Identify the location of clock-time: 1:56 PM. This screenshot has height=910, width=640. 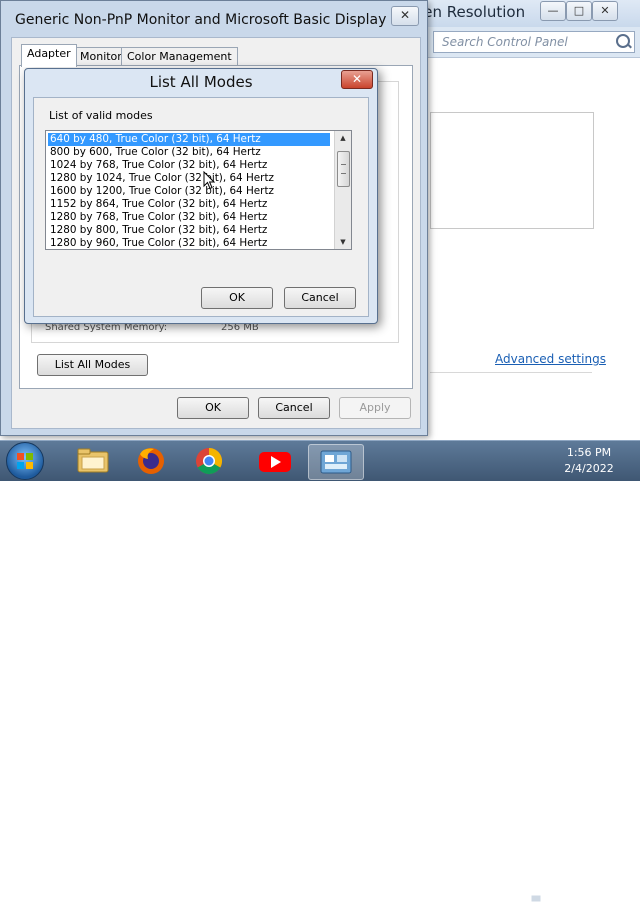
(589, 452).